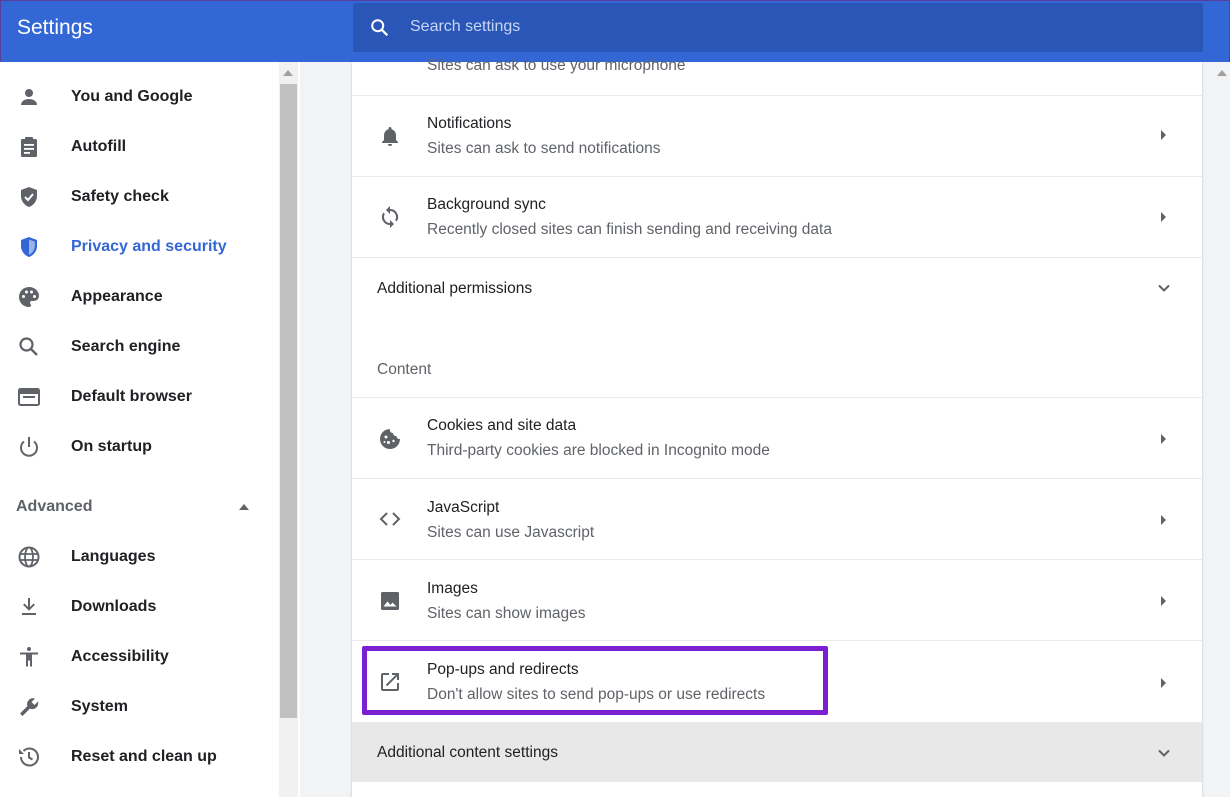  Describe the element at coordinates (54, 506) in the screenshot. I see `advanced-label: Advanced` at that location.